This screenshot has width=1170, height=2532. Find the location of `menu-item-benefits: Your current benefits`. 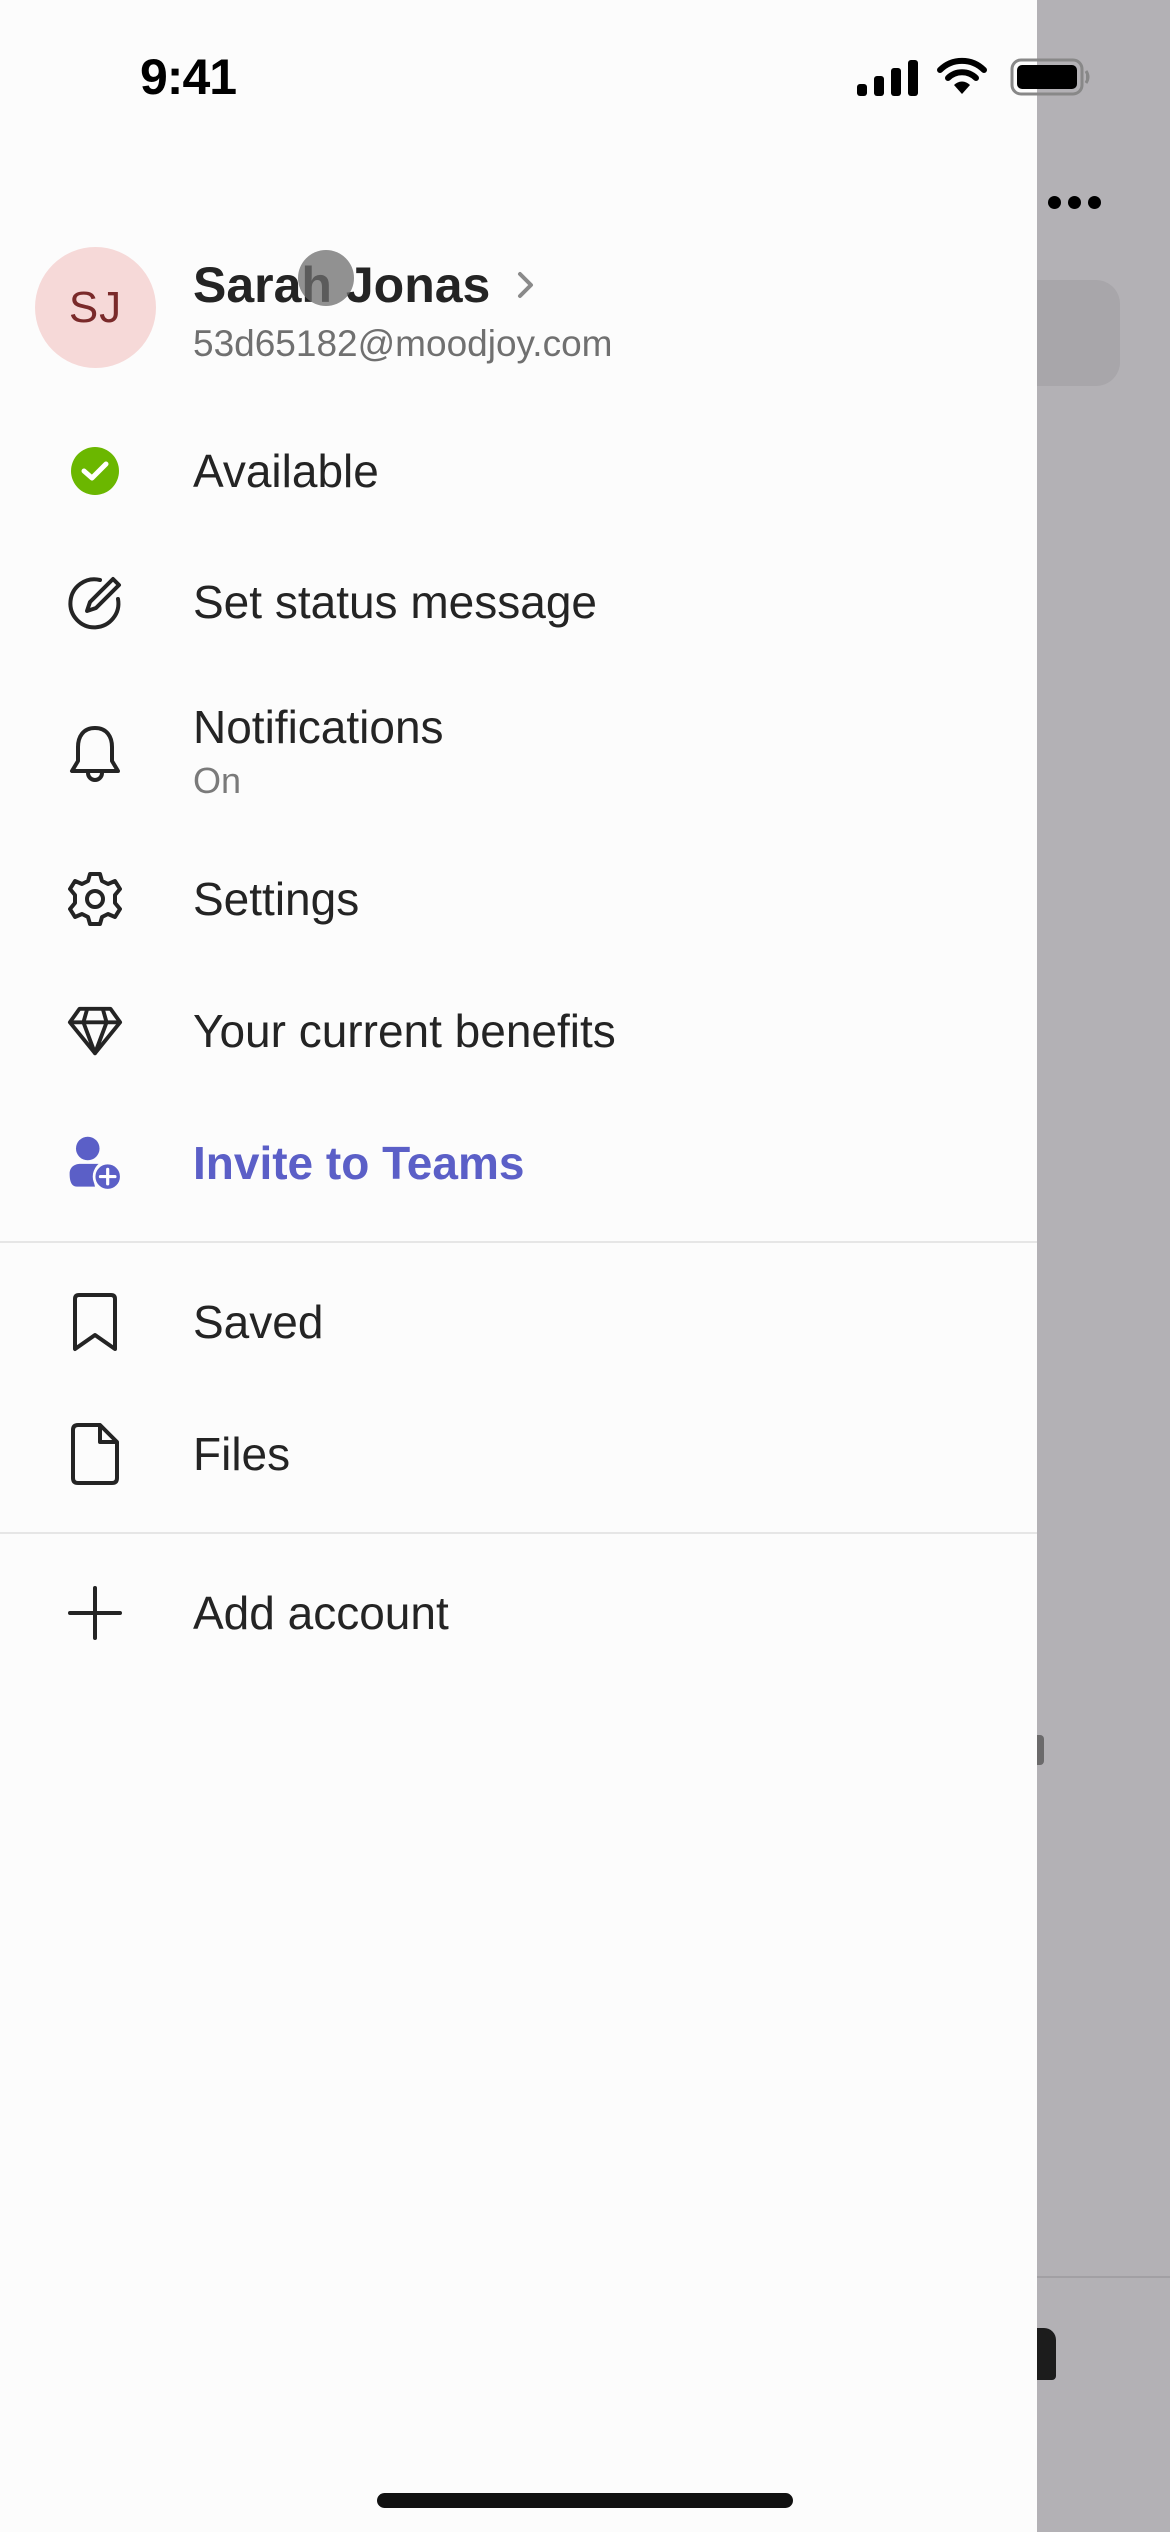

menu-item-benefits: Your current benefits is located at coordinates (518, 1031).